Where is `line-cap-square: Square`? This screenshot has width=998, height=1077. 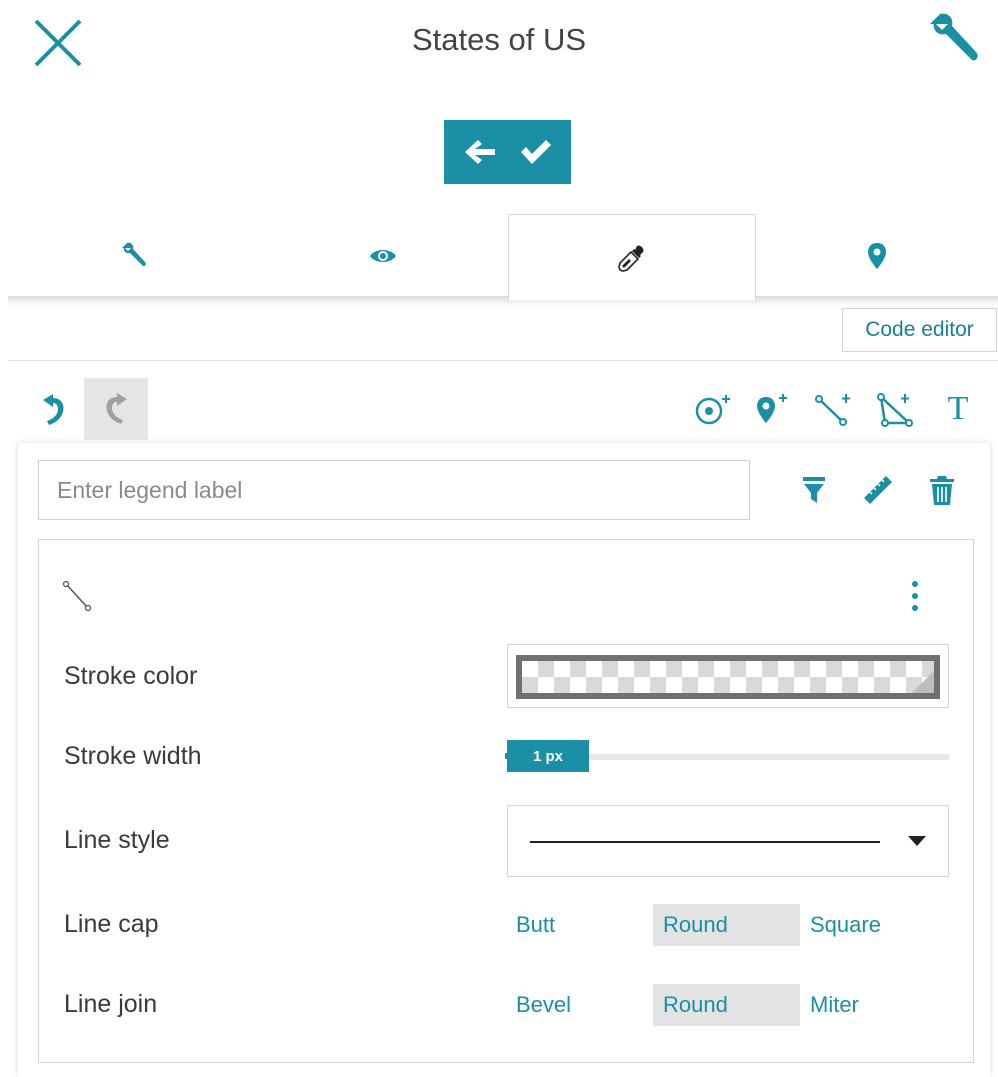
line-cap-square: Square is located at coordinates (864, 925).